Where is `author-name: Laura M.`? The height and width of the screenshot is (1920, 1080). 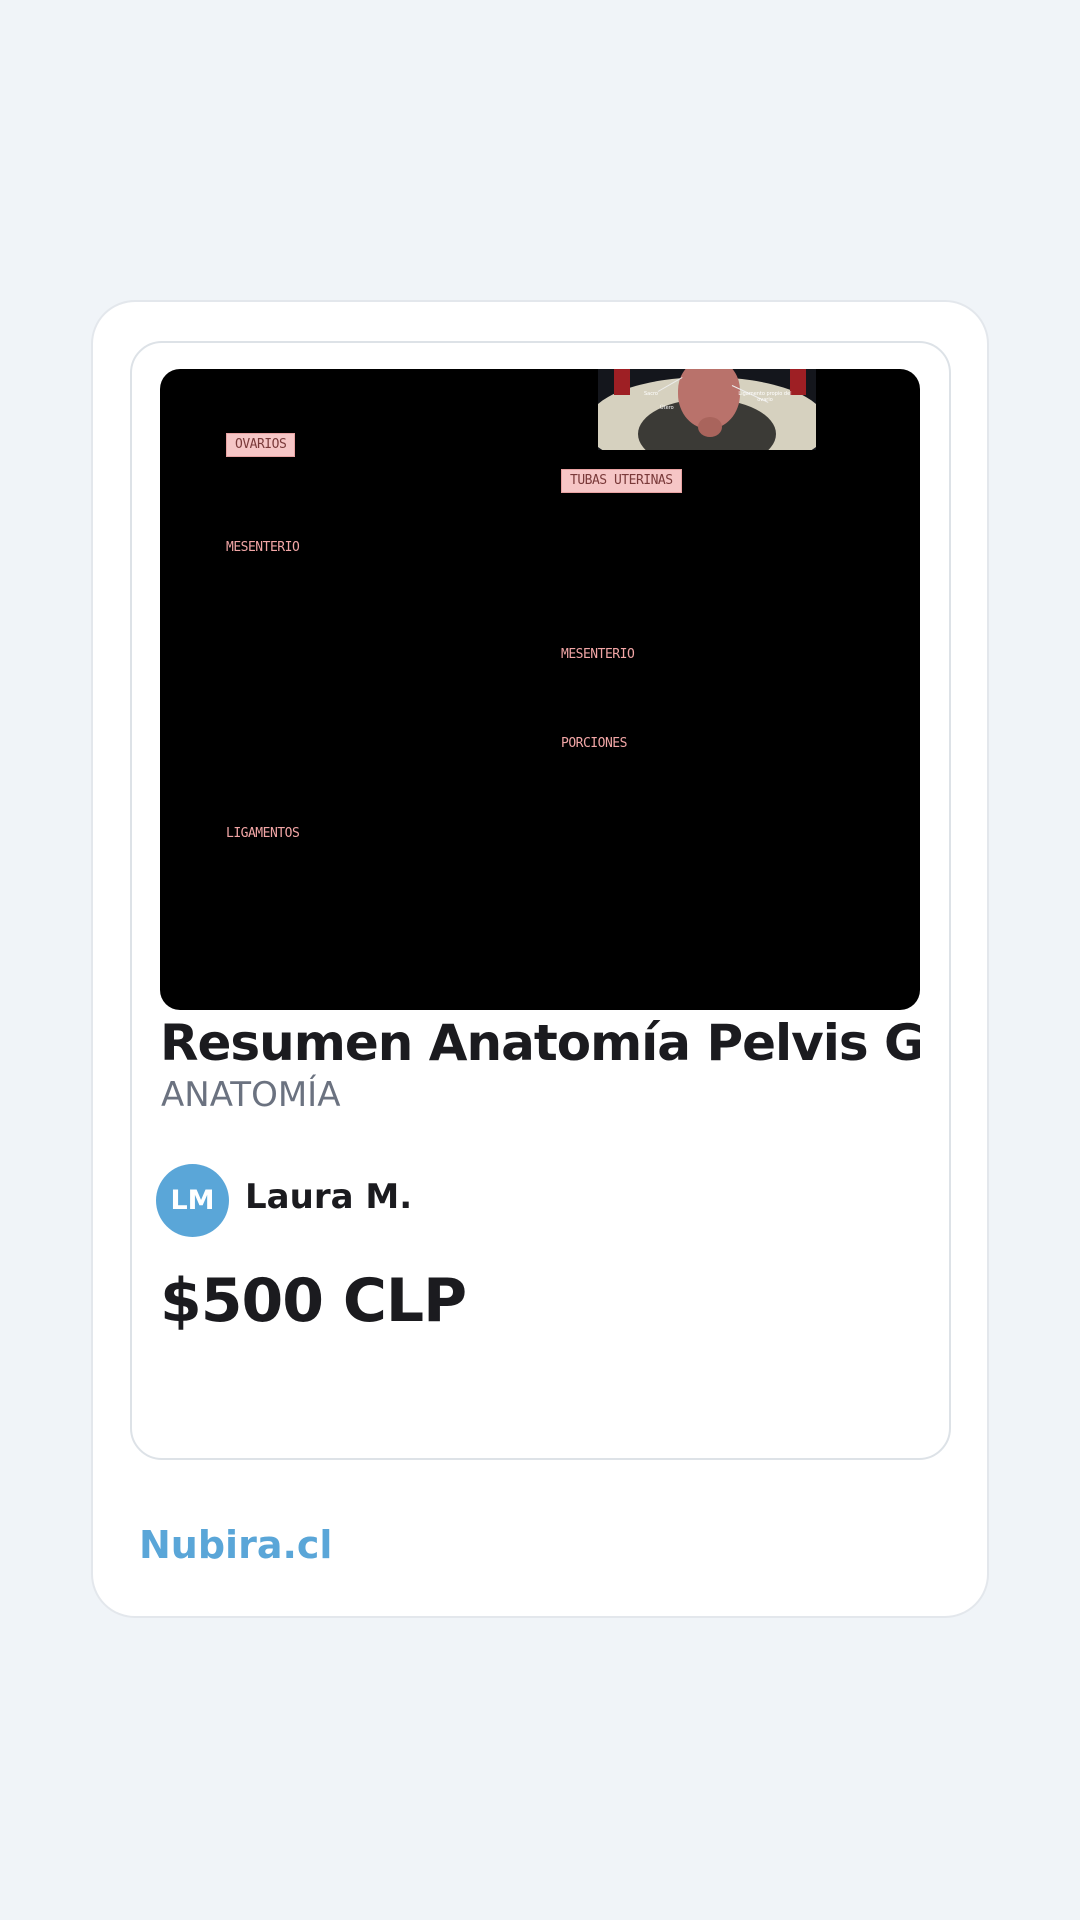
author-name: Laura M. is located at coordinates (328, 1197).